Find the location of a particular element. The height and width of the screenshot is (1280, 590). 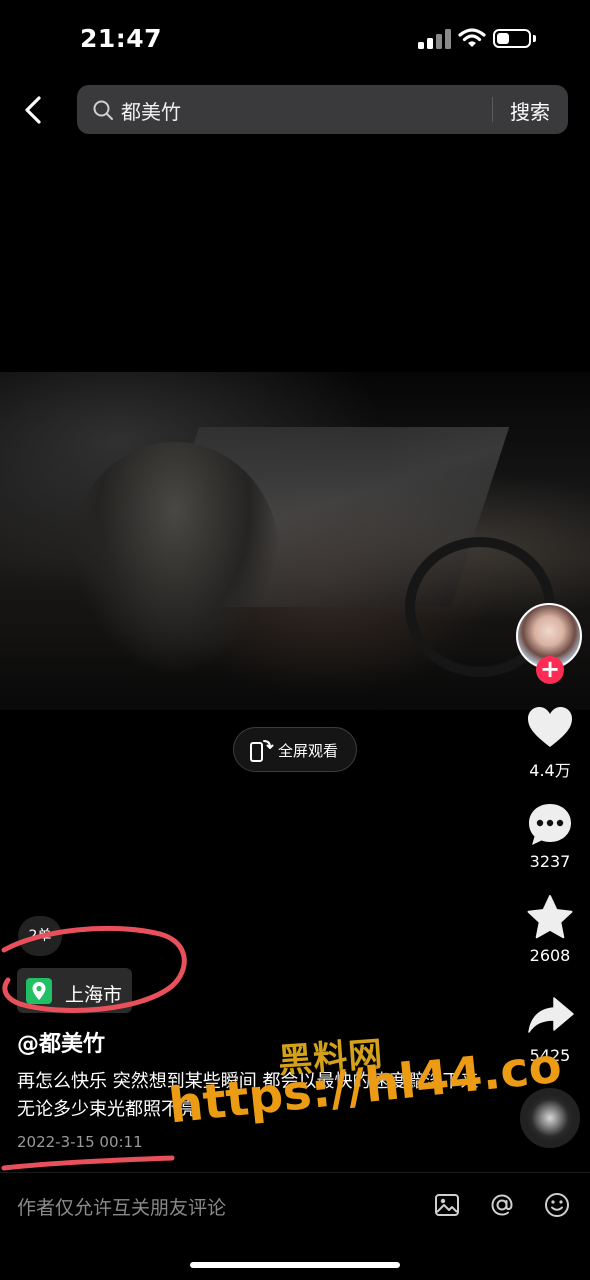

music-disc is located at coordinates (550, 1118).